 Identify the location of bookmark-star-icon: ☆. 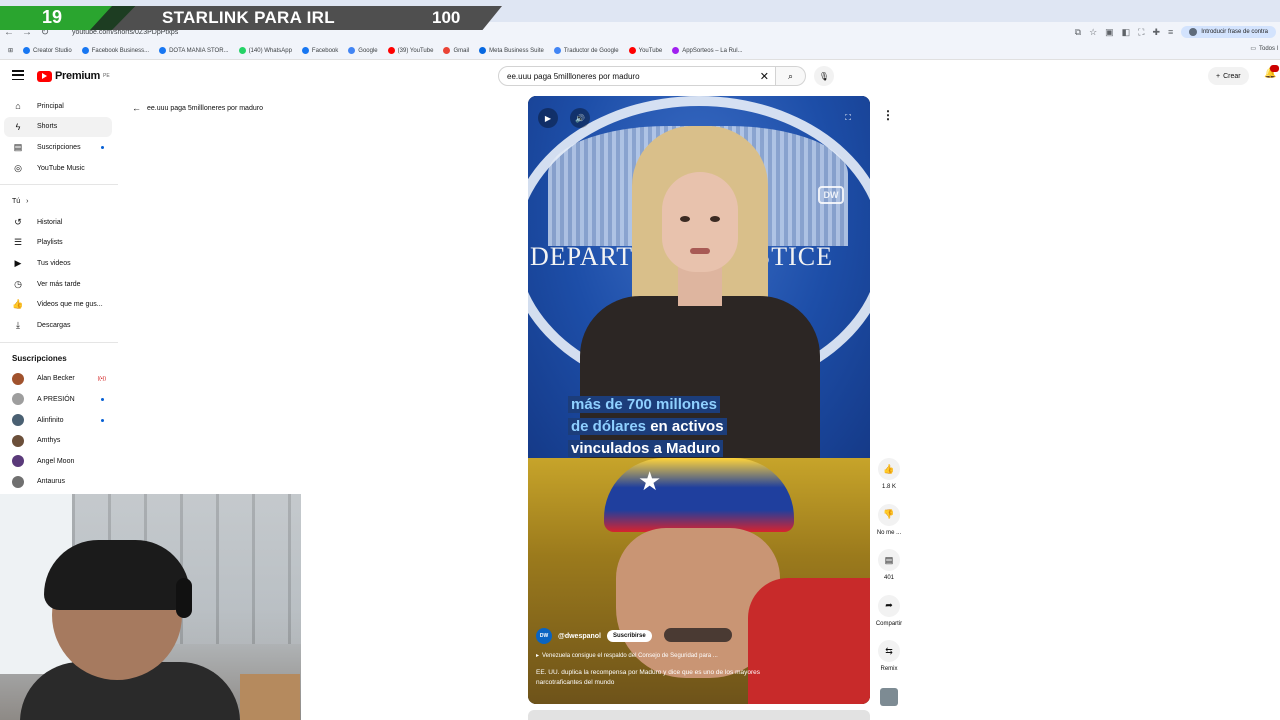
(1093, 32).